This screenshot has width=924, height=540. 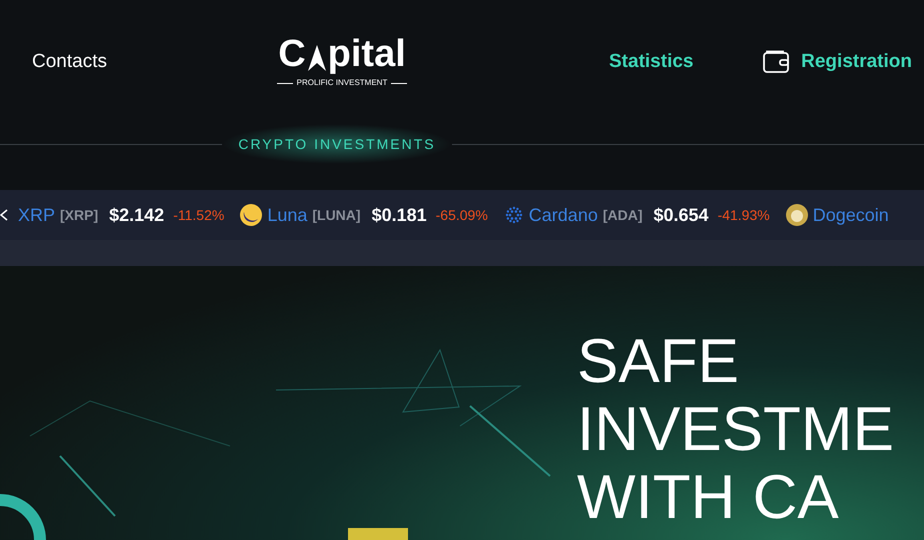 I want to click on logo-tagline: PROLIFIC INVESTMENT, so click(x=342, y=83).